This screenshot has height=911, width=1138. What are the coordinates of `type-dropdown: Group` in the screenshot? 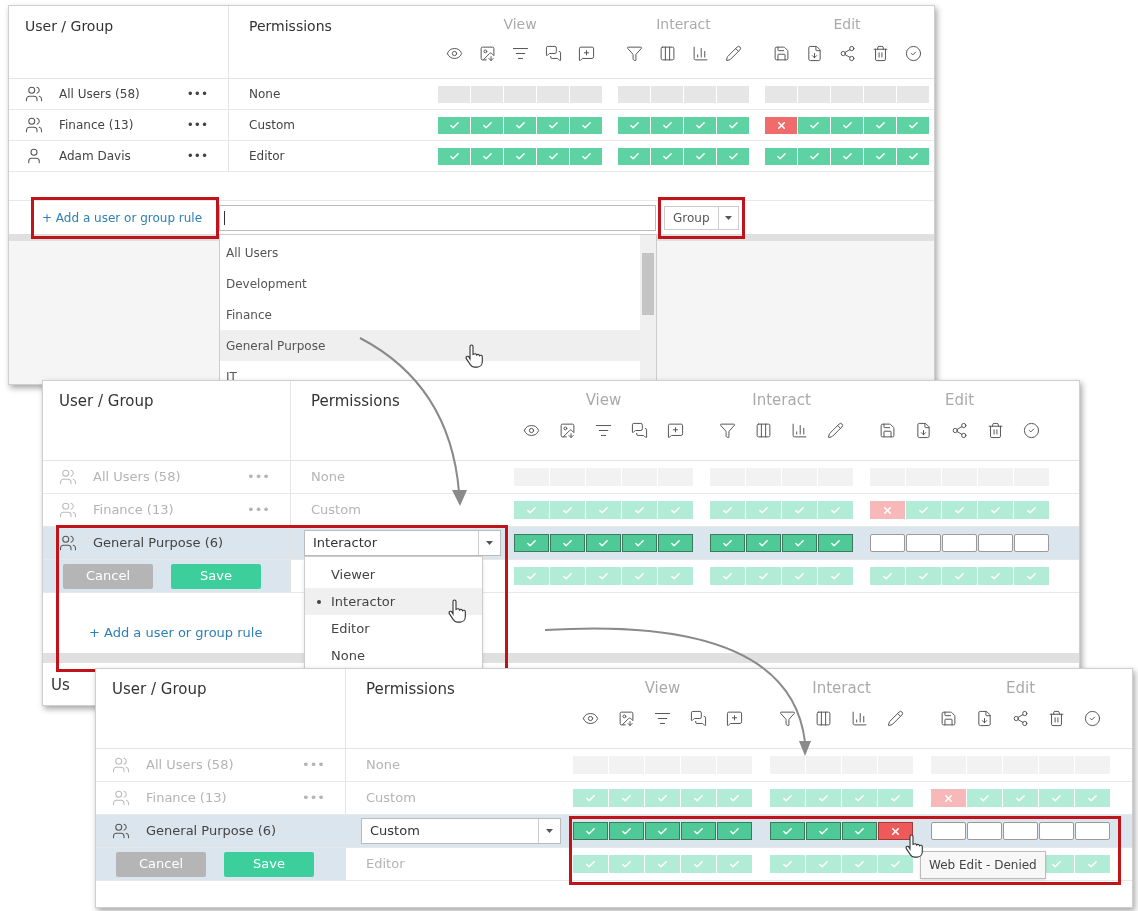 It's located at (701, 217).